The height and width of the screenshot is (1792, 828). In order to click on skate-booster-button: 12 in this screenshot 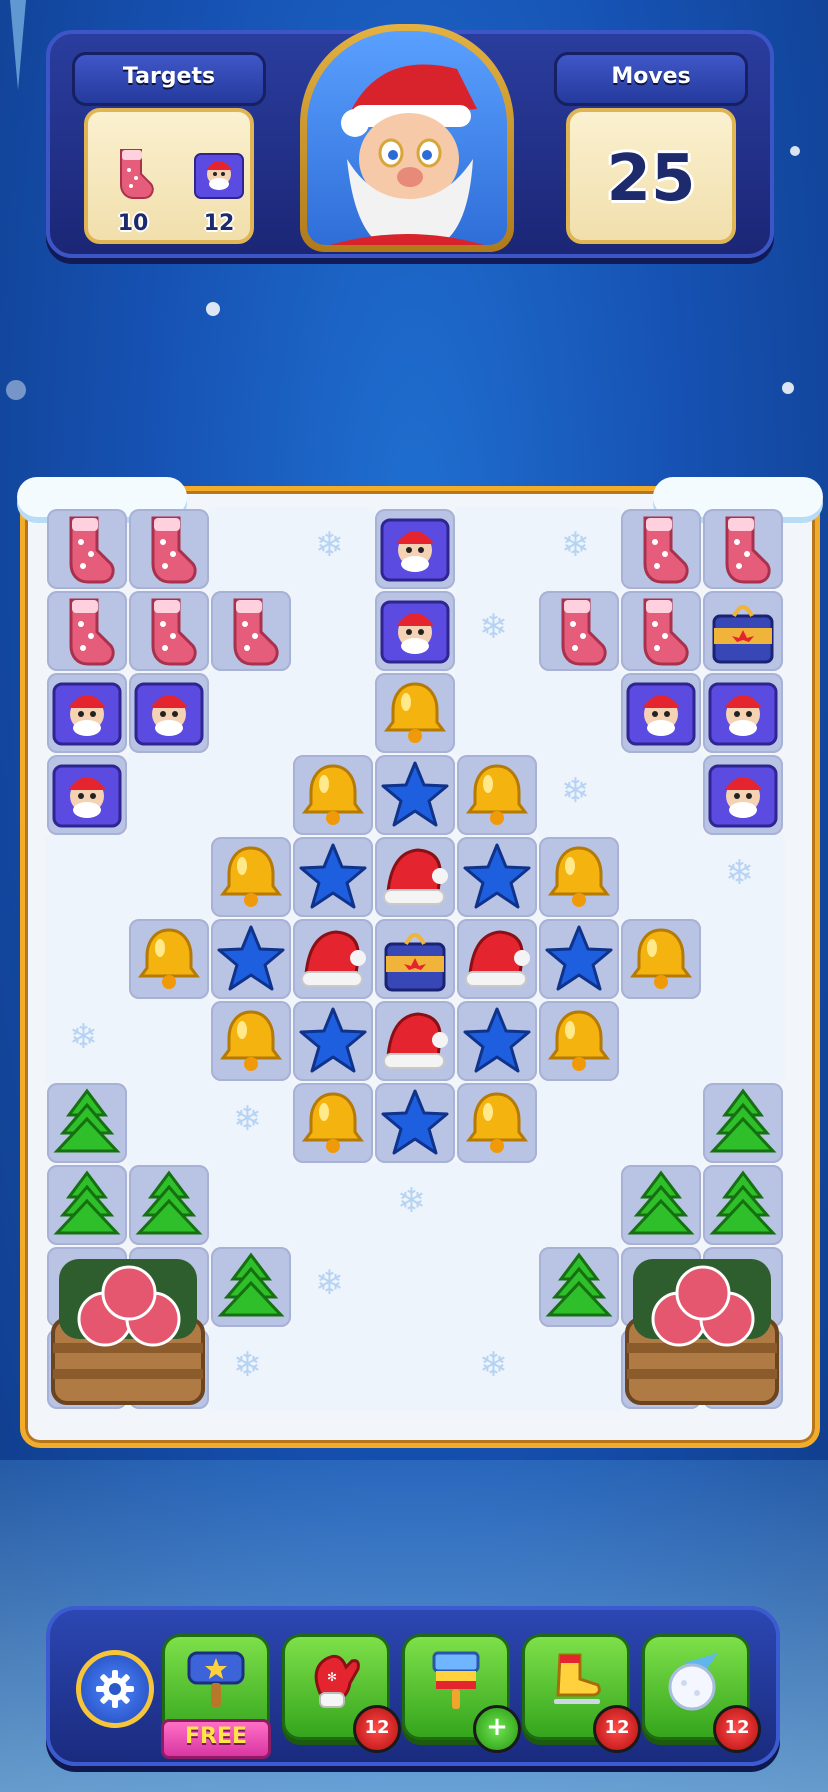, I will do `click(581, 1693)`.